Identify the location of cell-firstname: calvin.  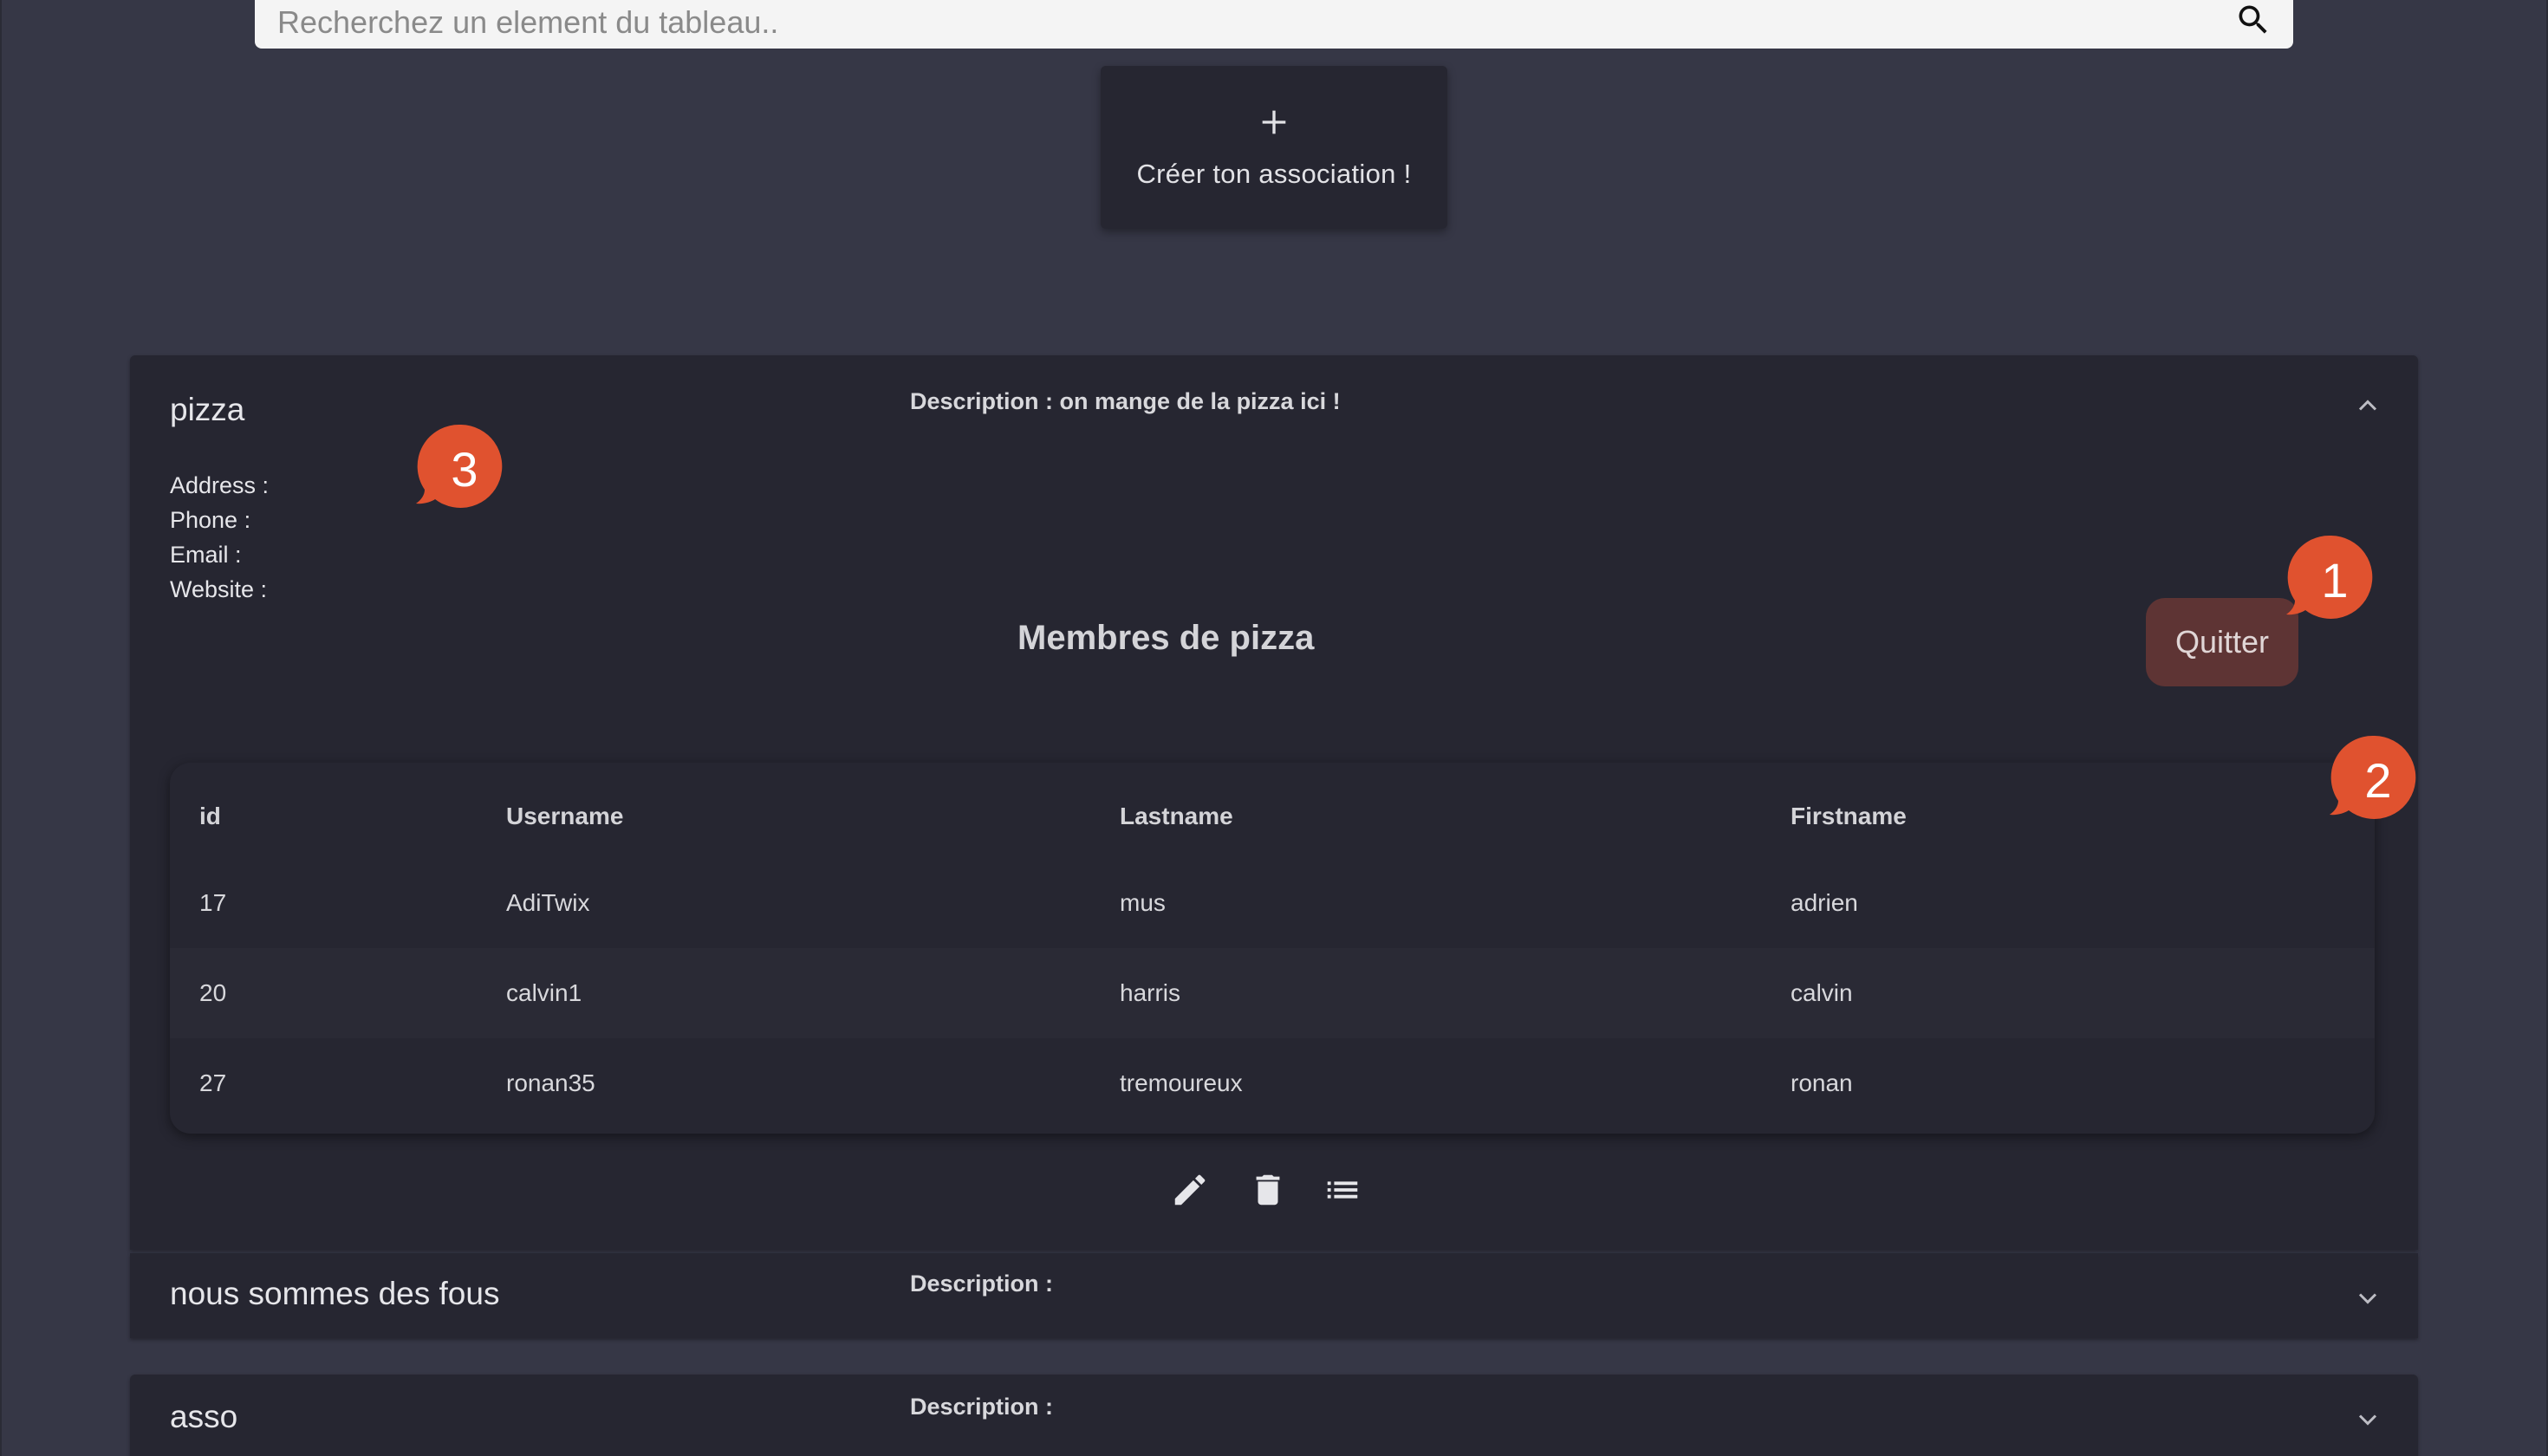
(1822, 992).